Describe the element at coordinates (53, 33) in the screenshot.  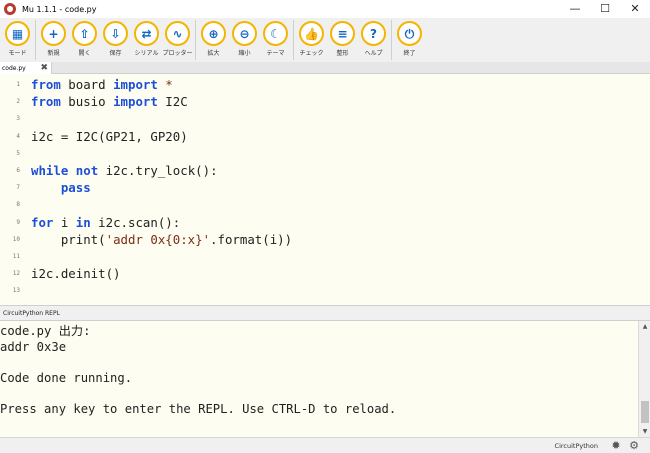
I see `plus-icon: +` at that location.